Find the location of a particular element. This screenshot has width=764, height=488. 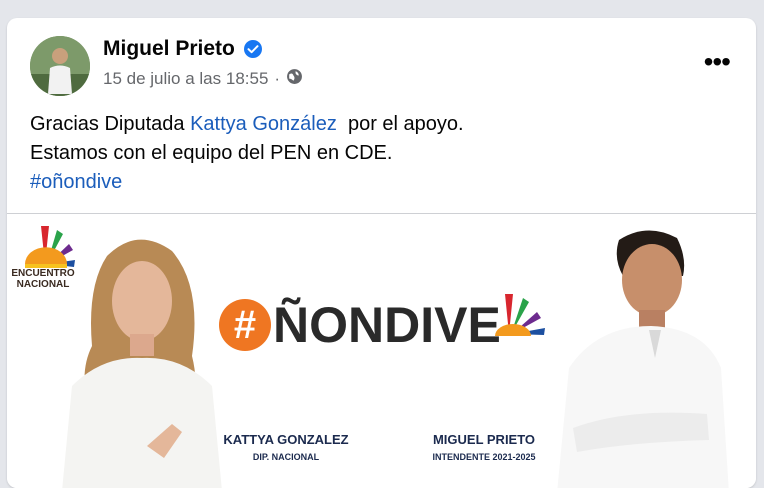

author-name: Miguel Prieto is located at coordinates (169, 49).